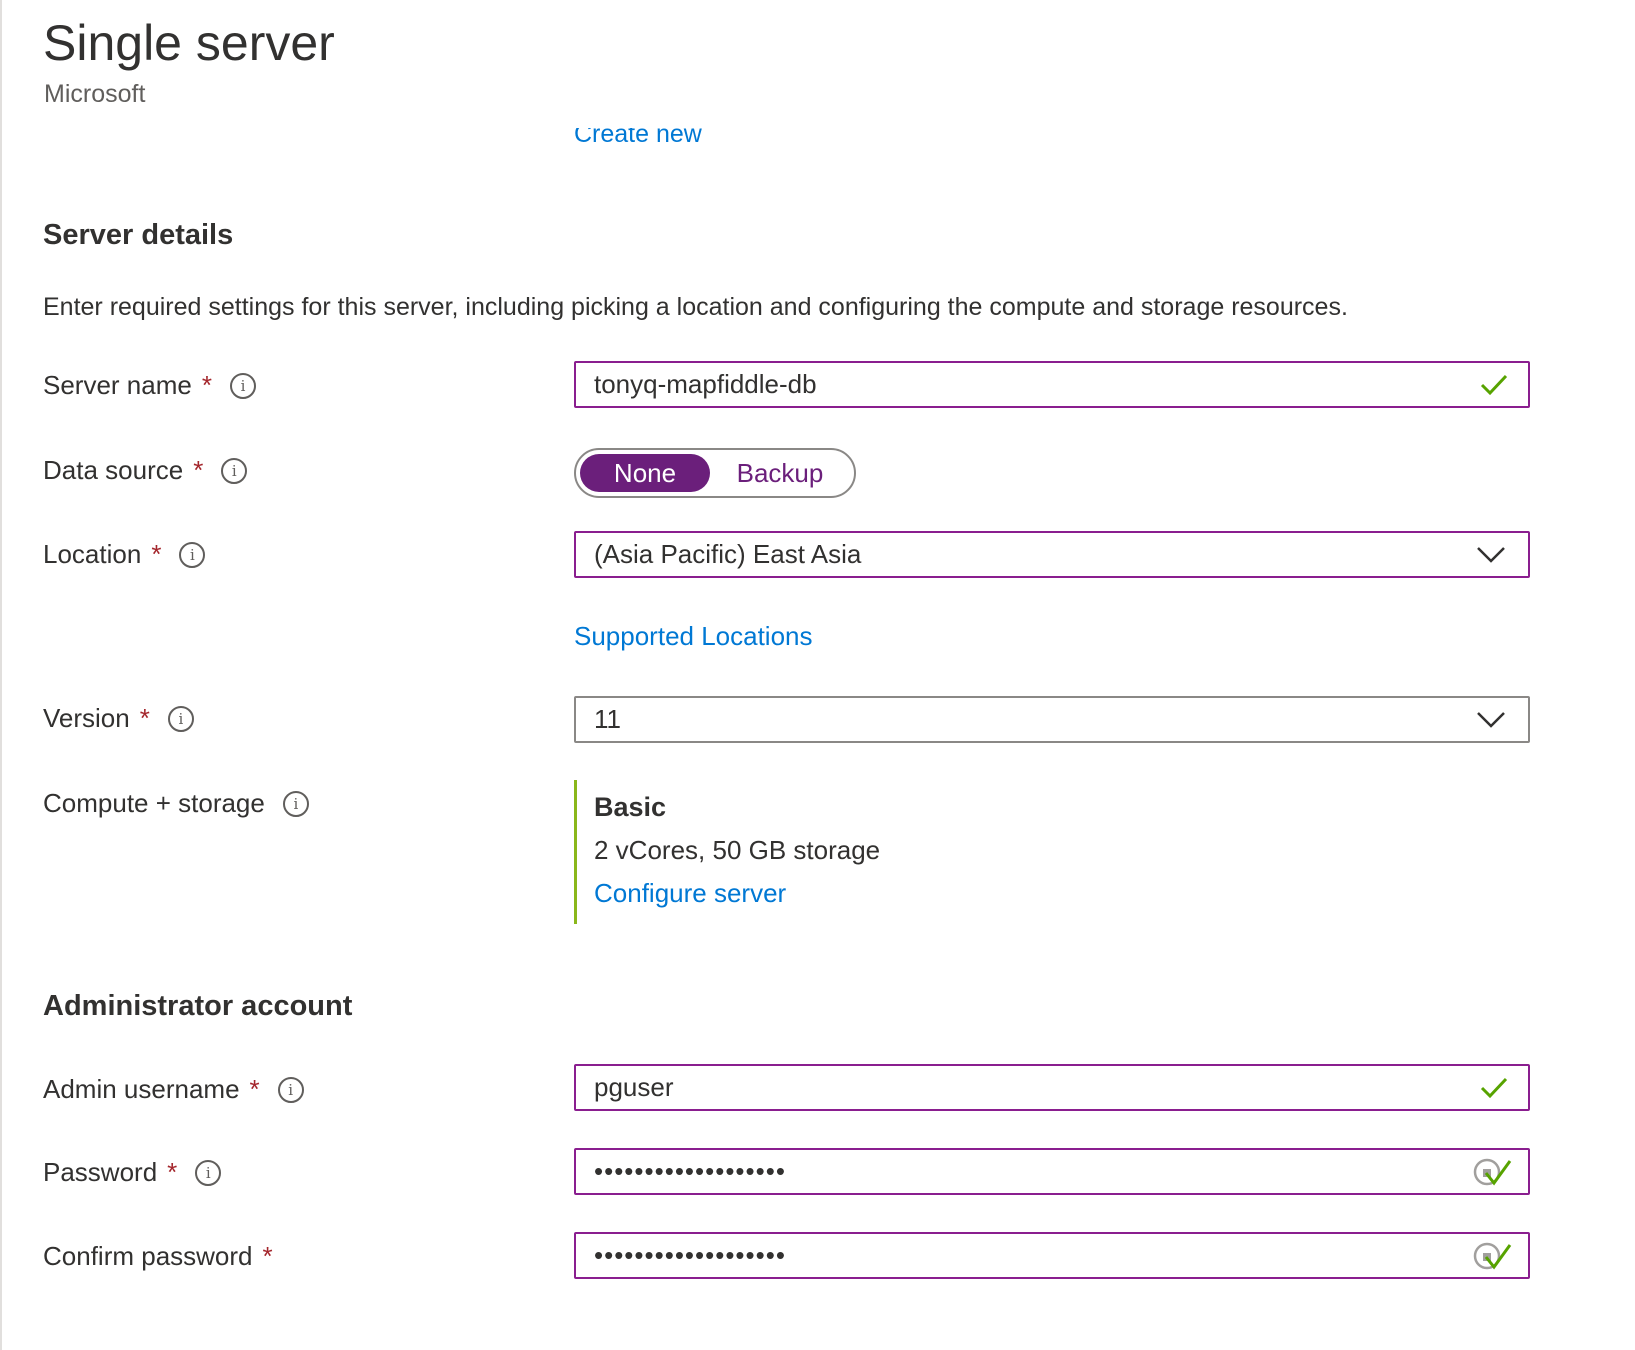 The height and width of the screenshot is (1350, 1635). Describe the element at coordinates (148, 1256) in the screenshot. I see `confirm-password-label: Confirm password` at that location.